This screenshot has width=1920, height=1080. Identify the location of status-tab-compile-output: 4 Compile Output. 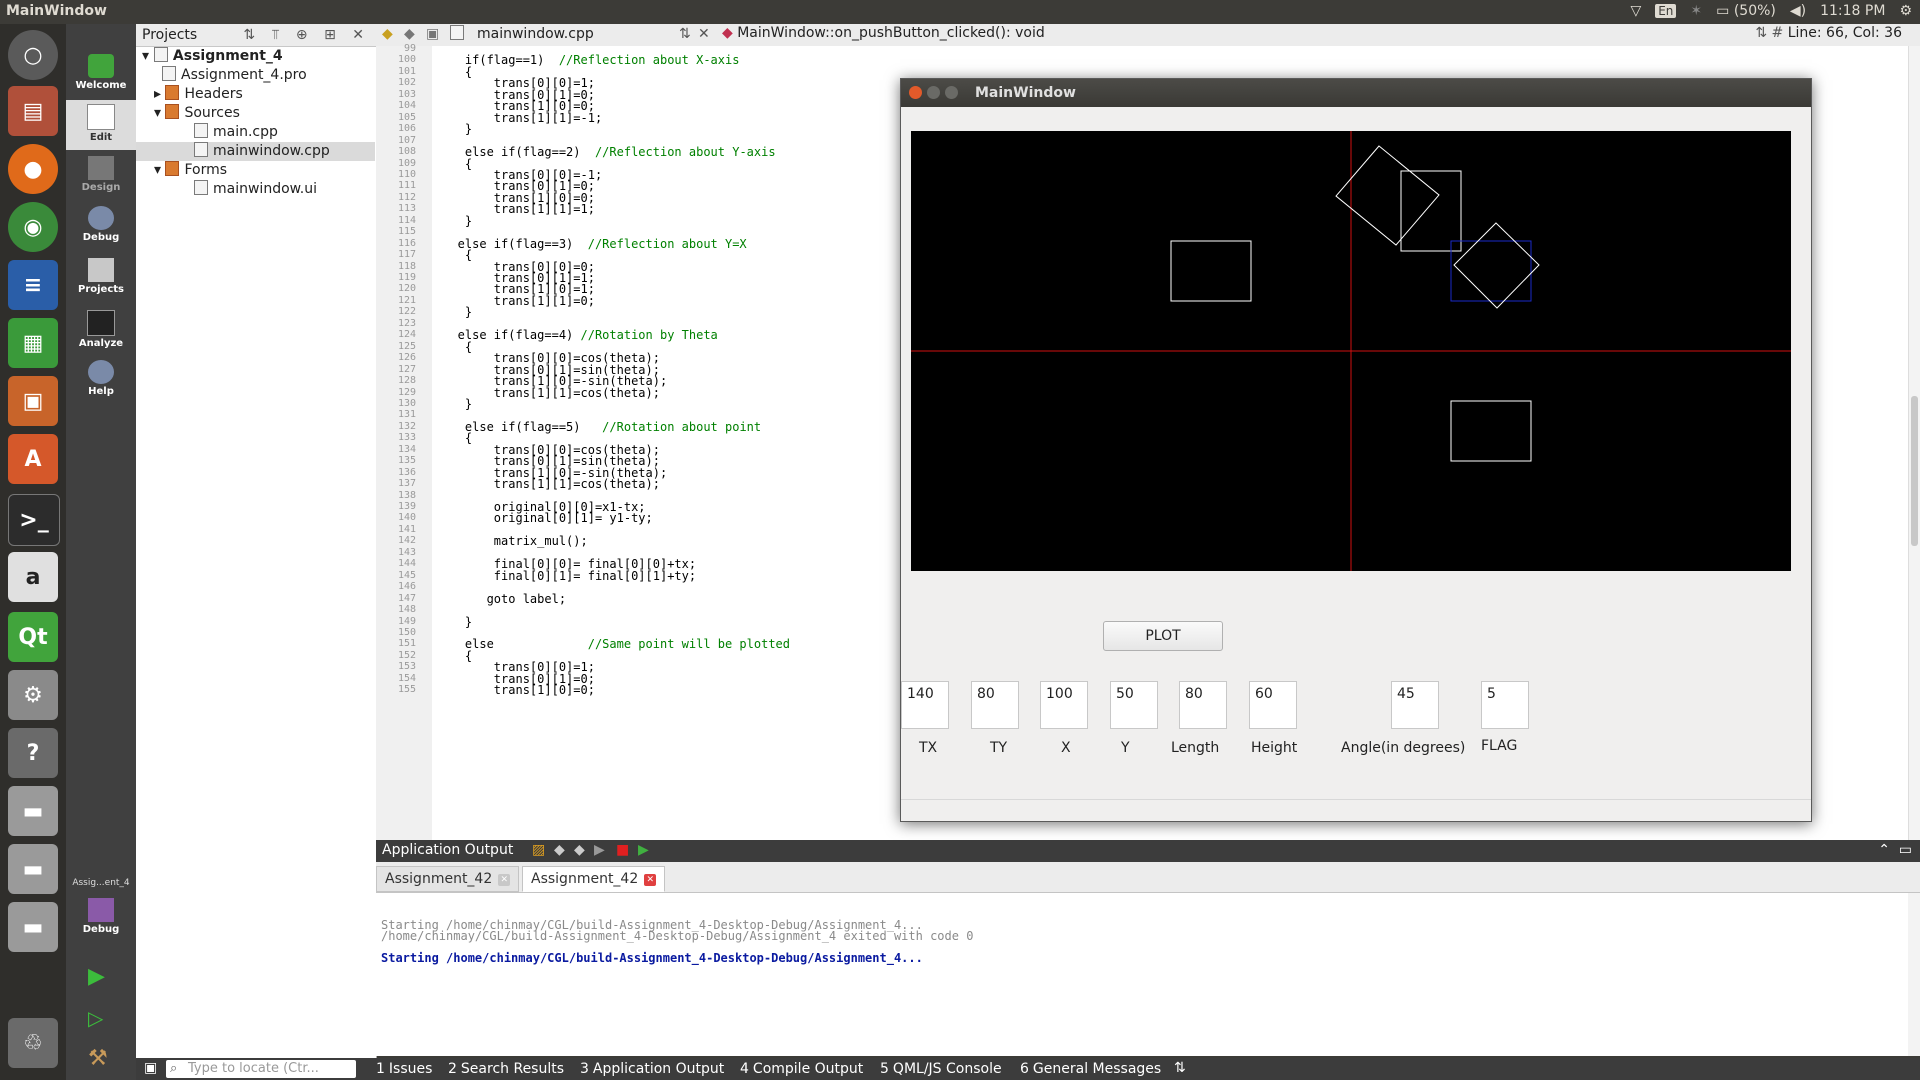
(801, 1069).